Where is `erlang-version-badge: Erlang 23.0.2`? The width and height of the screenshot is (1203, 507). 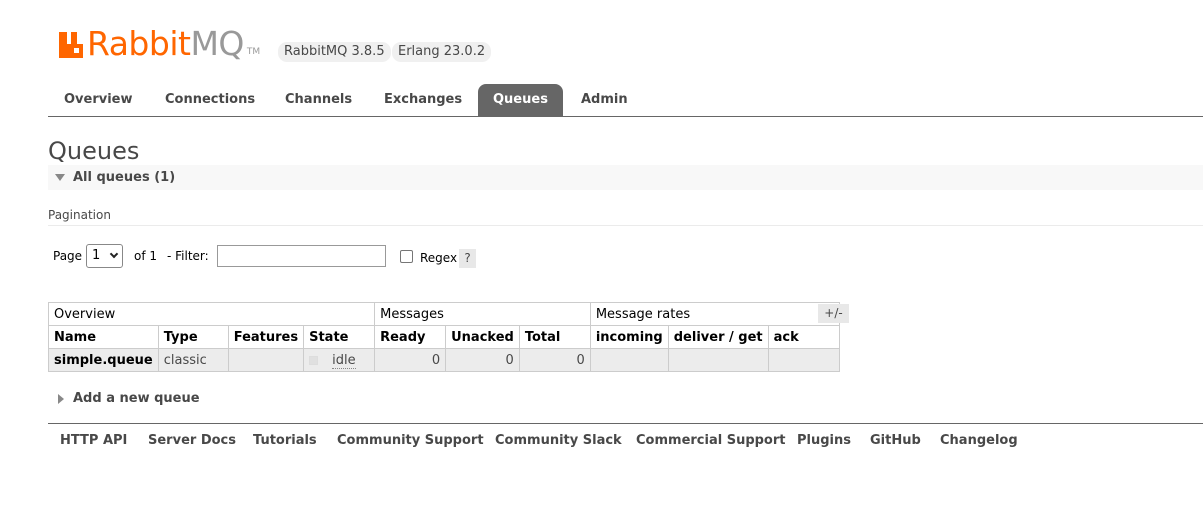
erlang-version-badge: Erlang 23.0.2 is located at coordinates (442, 52).